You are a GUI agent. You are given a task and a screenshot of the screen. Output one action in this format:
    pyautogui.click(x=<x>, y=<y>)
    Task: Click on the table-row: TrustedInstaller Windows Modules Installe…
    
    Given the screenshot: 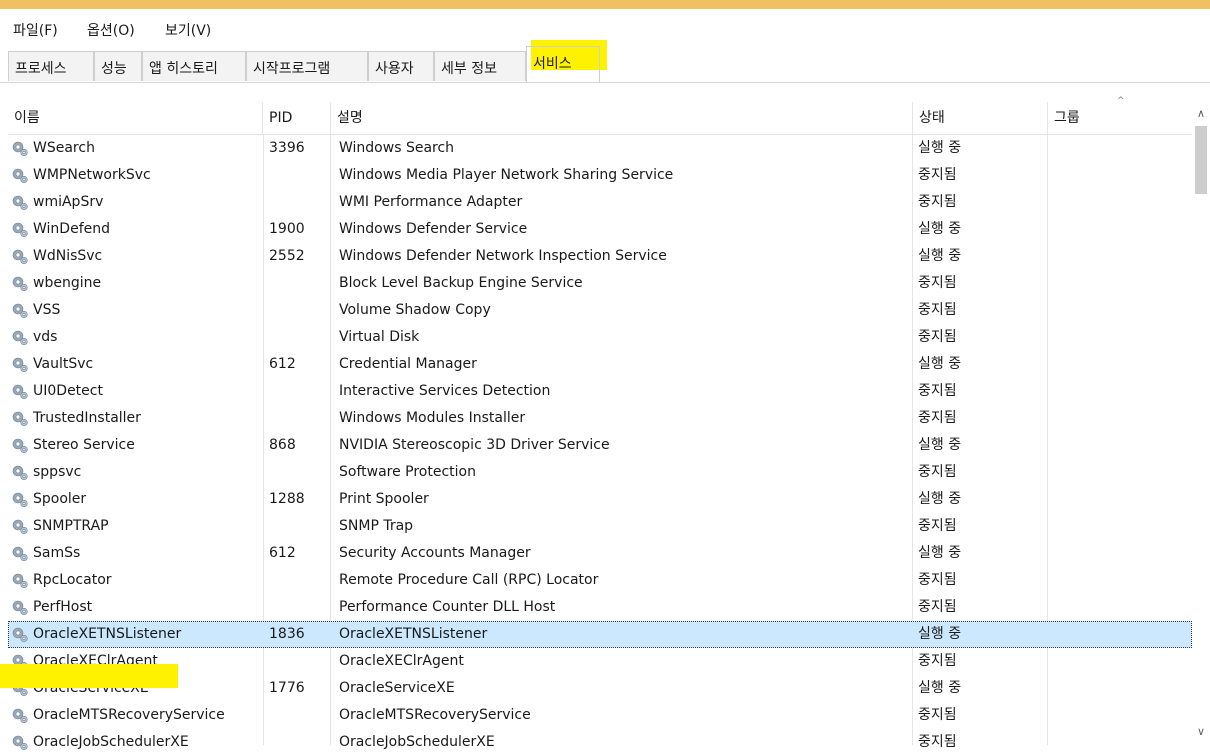 What is the action you would take?
    pyautogui.click(x=600, y=418)
    